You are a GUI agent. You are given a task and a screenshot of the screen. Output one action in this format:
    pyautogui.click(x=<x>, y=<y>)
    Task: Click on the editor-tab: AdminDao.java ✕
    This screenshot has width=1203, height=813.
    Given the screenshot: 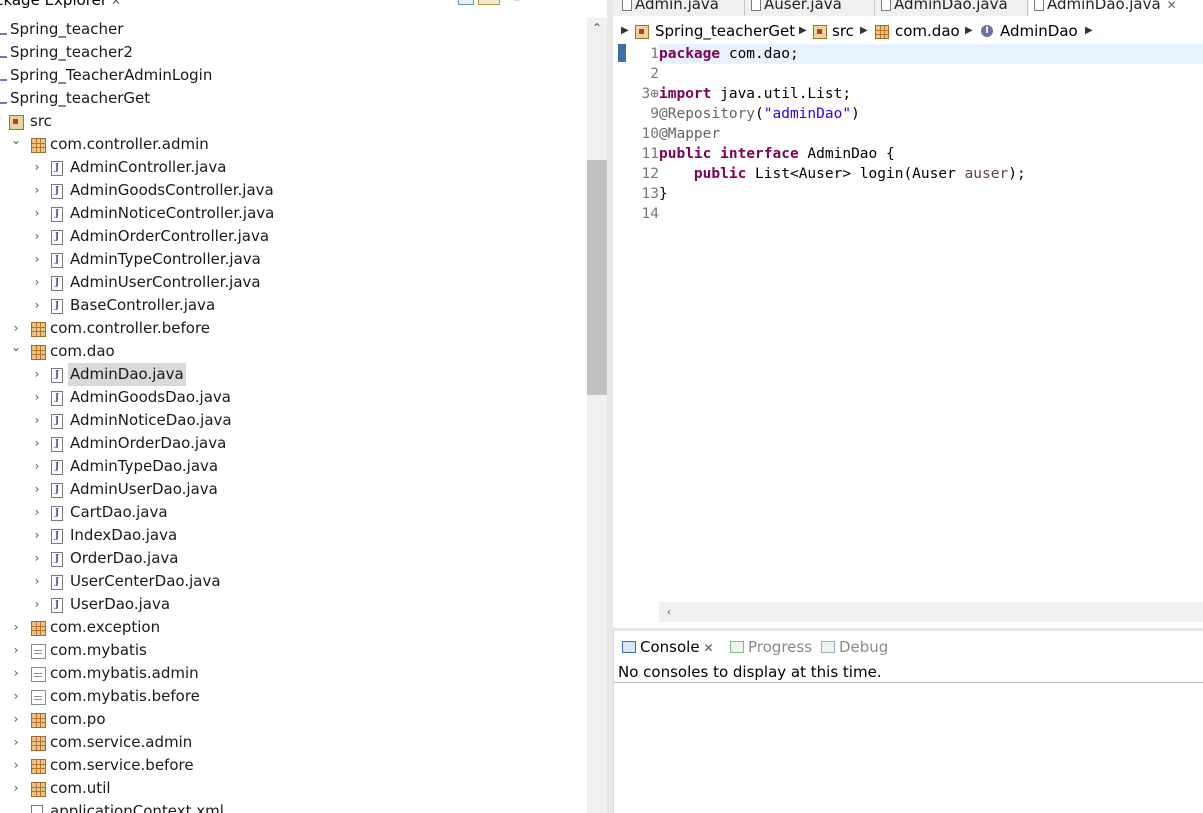 What is the action you would take?
    pyautogui.click(x=1116, y=8)
    